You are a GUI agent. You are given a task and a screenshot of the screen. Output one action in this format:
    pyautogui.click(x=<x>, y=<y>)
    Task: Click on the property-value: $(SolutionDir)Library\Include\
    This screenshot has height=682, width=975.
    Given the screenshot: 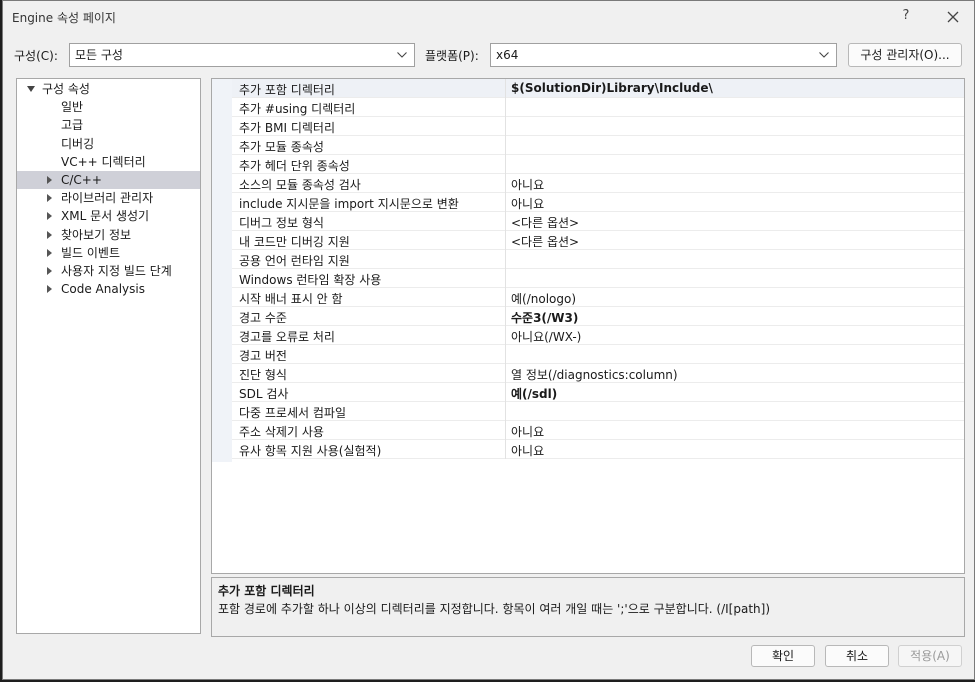 What is the action you would take?
    pyautogui.click(x=612, y=88)
    